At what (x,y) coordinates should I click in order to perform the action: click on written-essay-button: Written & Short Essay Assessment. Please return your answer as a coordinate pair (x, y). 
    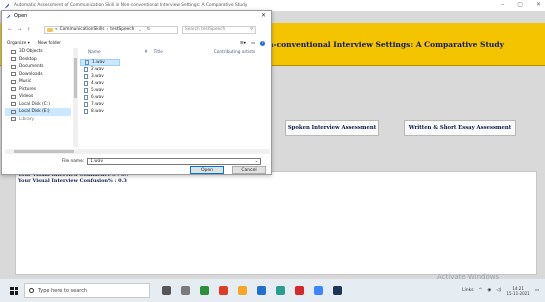
    Looking at the image, I should click on (460, 128).